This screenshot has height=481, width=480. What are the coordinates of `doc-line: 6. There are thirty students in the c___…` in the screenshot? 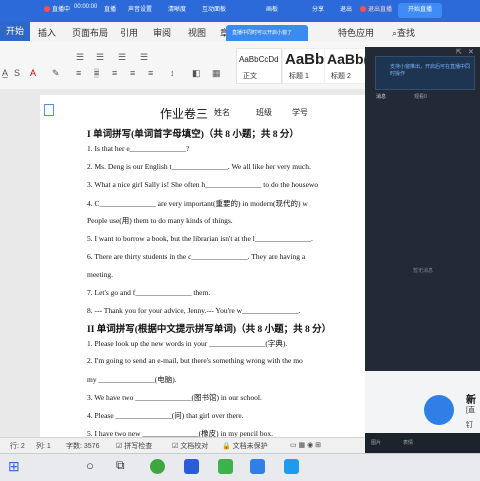 It's located at (196, 256).